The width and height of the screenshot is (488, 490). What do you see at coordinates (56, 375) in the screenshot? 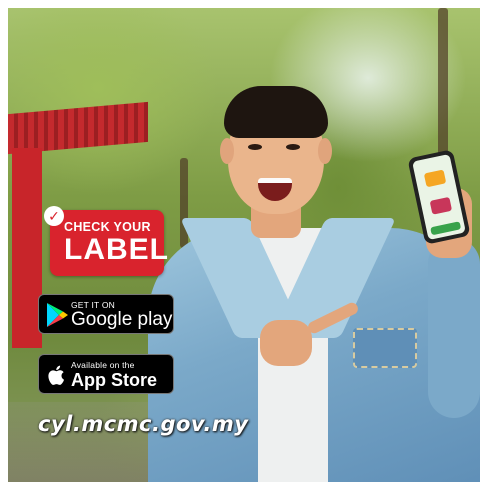
I see `apple-icon` at bounding box center [56, 375].